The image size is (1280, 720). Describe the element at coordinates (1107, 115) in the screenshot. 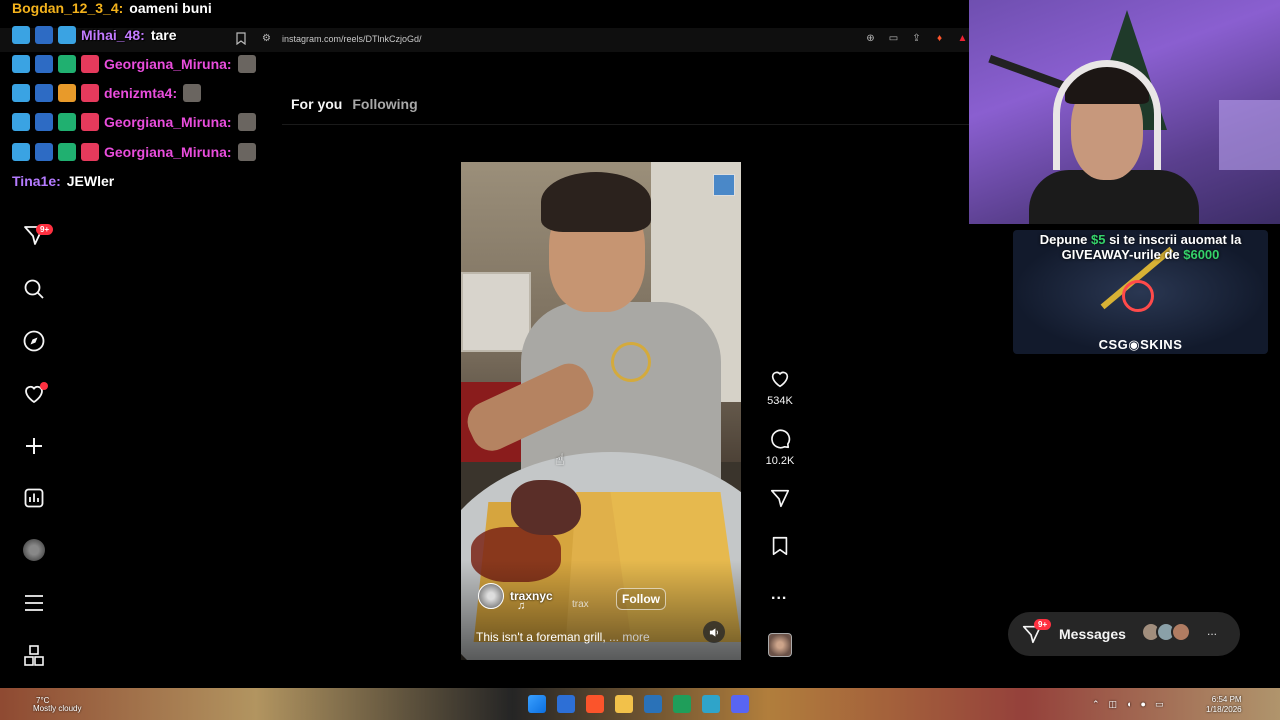

I see `headset-icon` at that location.